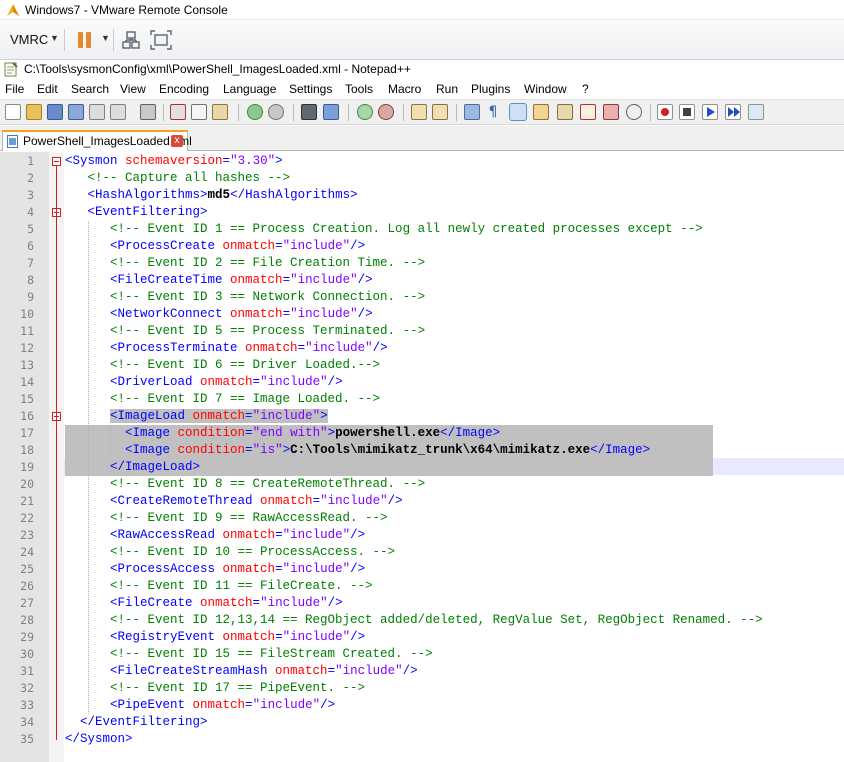 The image size is (844, 762). Describe the element at coordinates (215, 688) in the screenshot. I see `code-line: <!-- Event ID 17 == PipeEvent. -->` at that location.